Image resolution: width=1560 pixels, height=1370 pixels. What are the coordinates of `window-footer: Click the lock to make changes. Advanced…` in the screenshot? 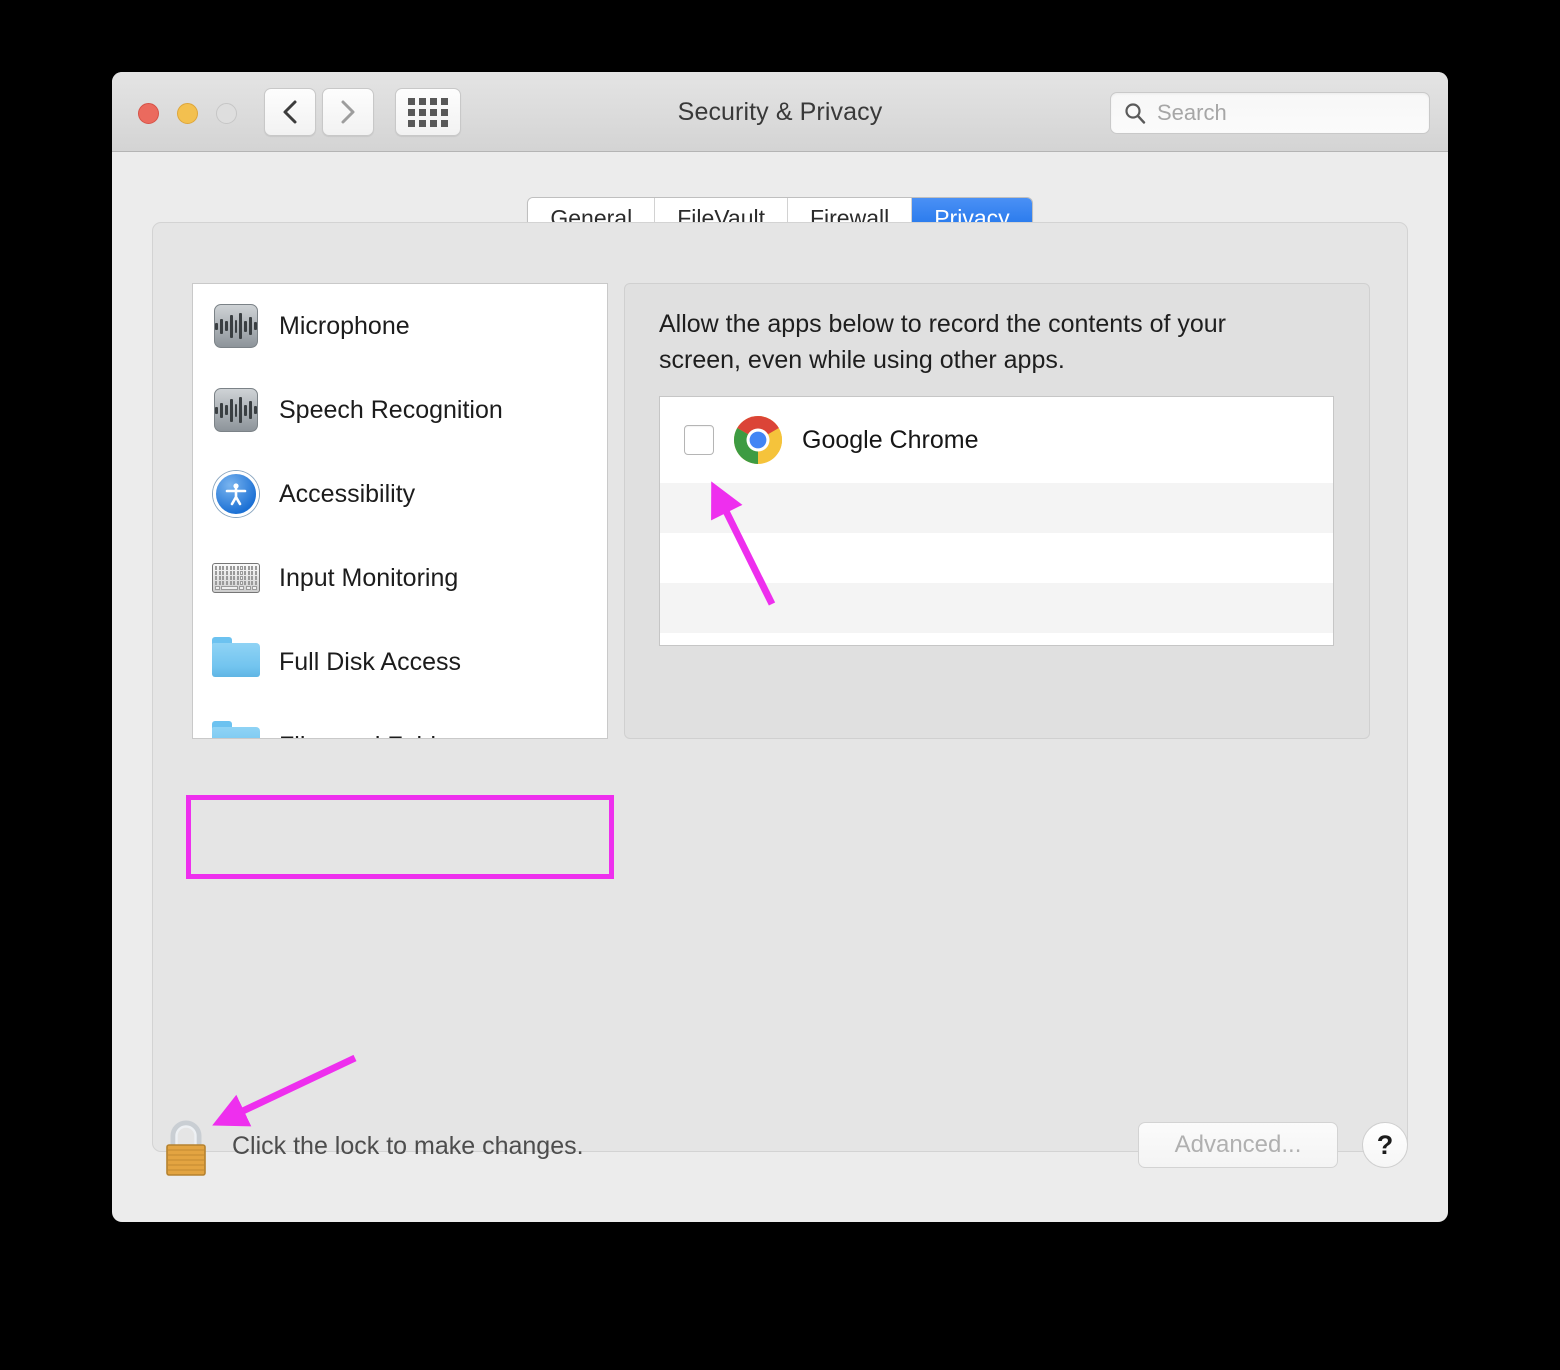 It's located at (780, 1148).